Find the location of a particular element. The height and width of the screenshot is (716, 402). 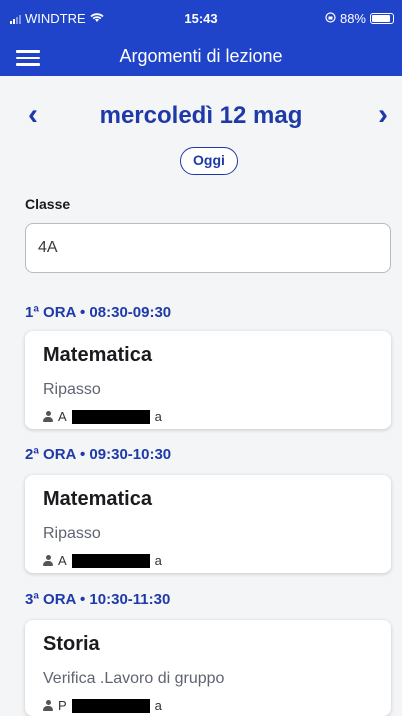

page-title: Argomenti di lezione is located at coordinates (201, 56).